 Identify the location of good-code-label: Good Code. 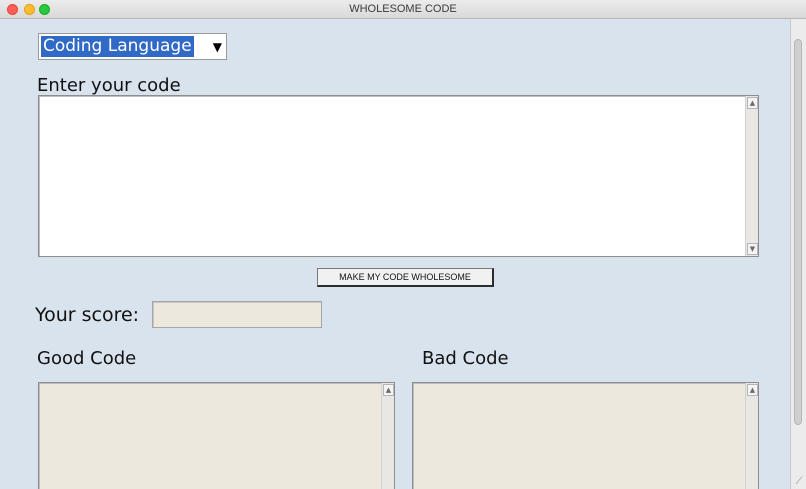
(87, 358).